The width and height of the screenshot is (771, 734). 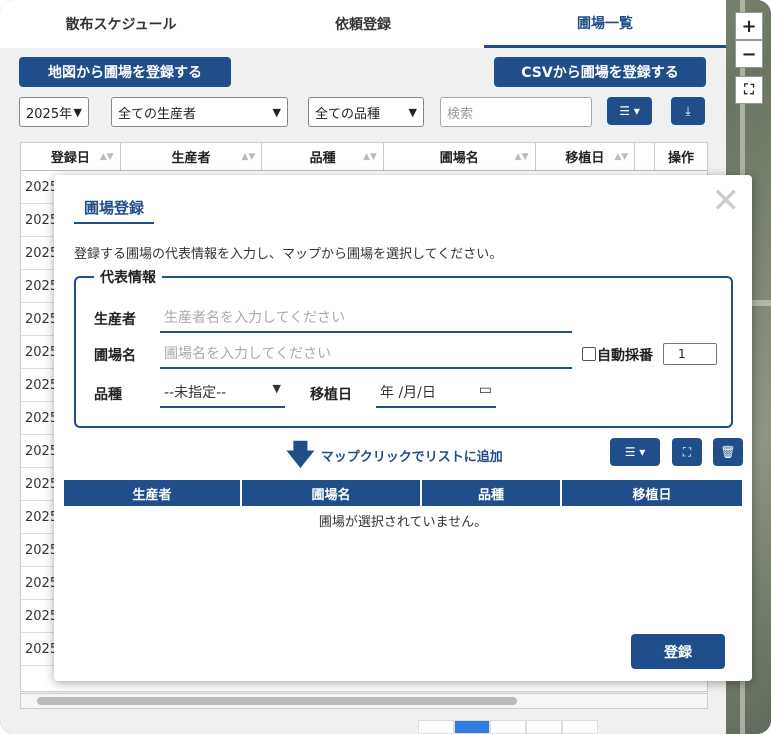 What do you see at coordinates (331, 395) in the screenshot?
I see `transplant-date-label: 移植日` at bounding box center [331, 395].